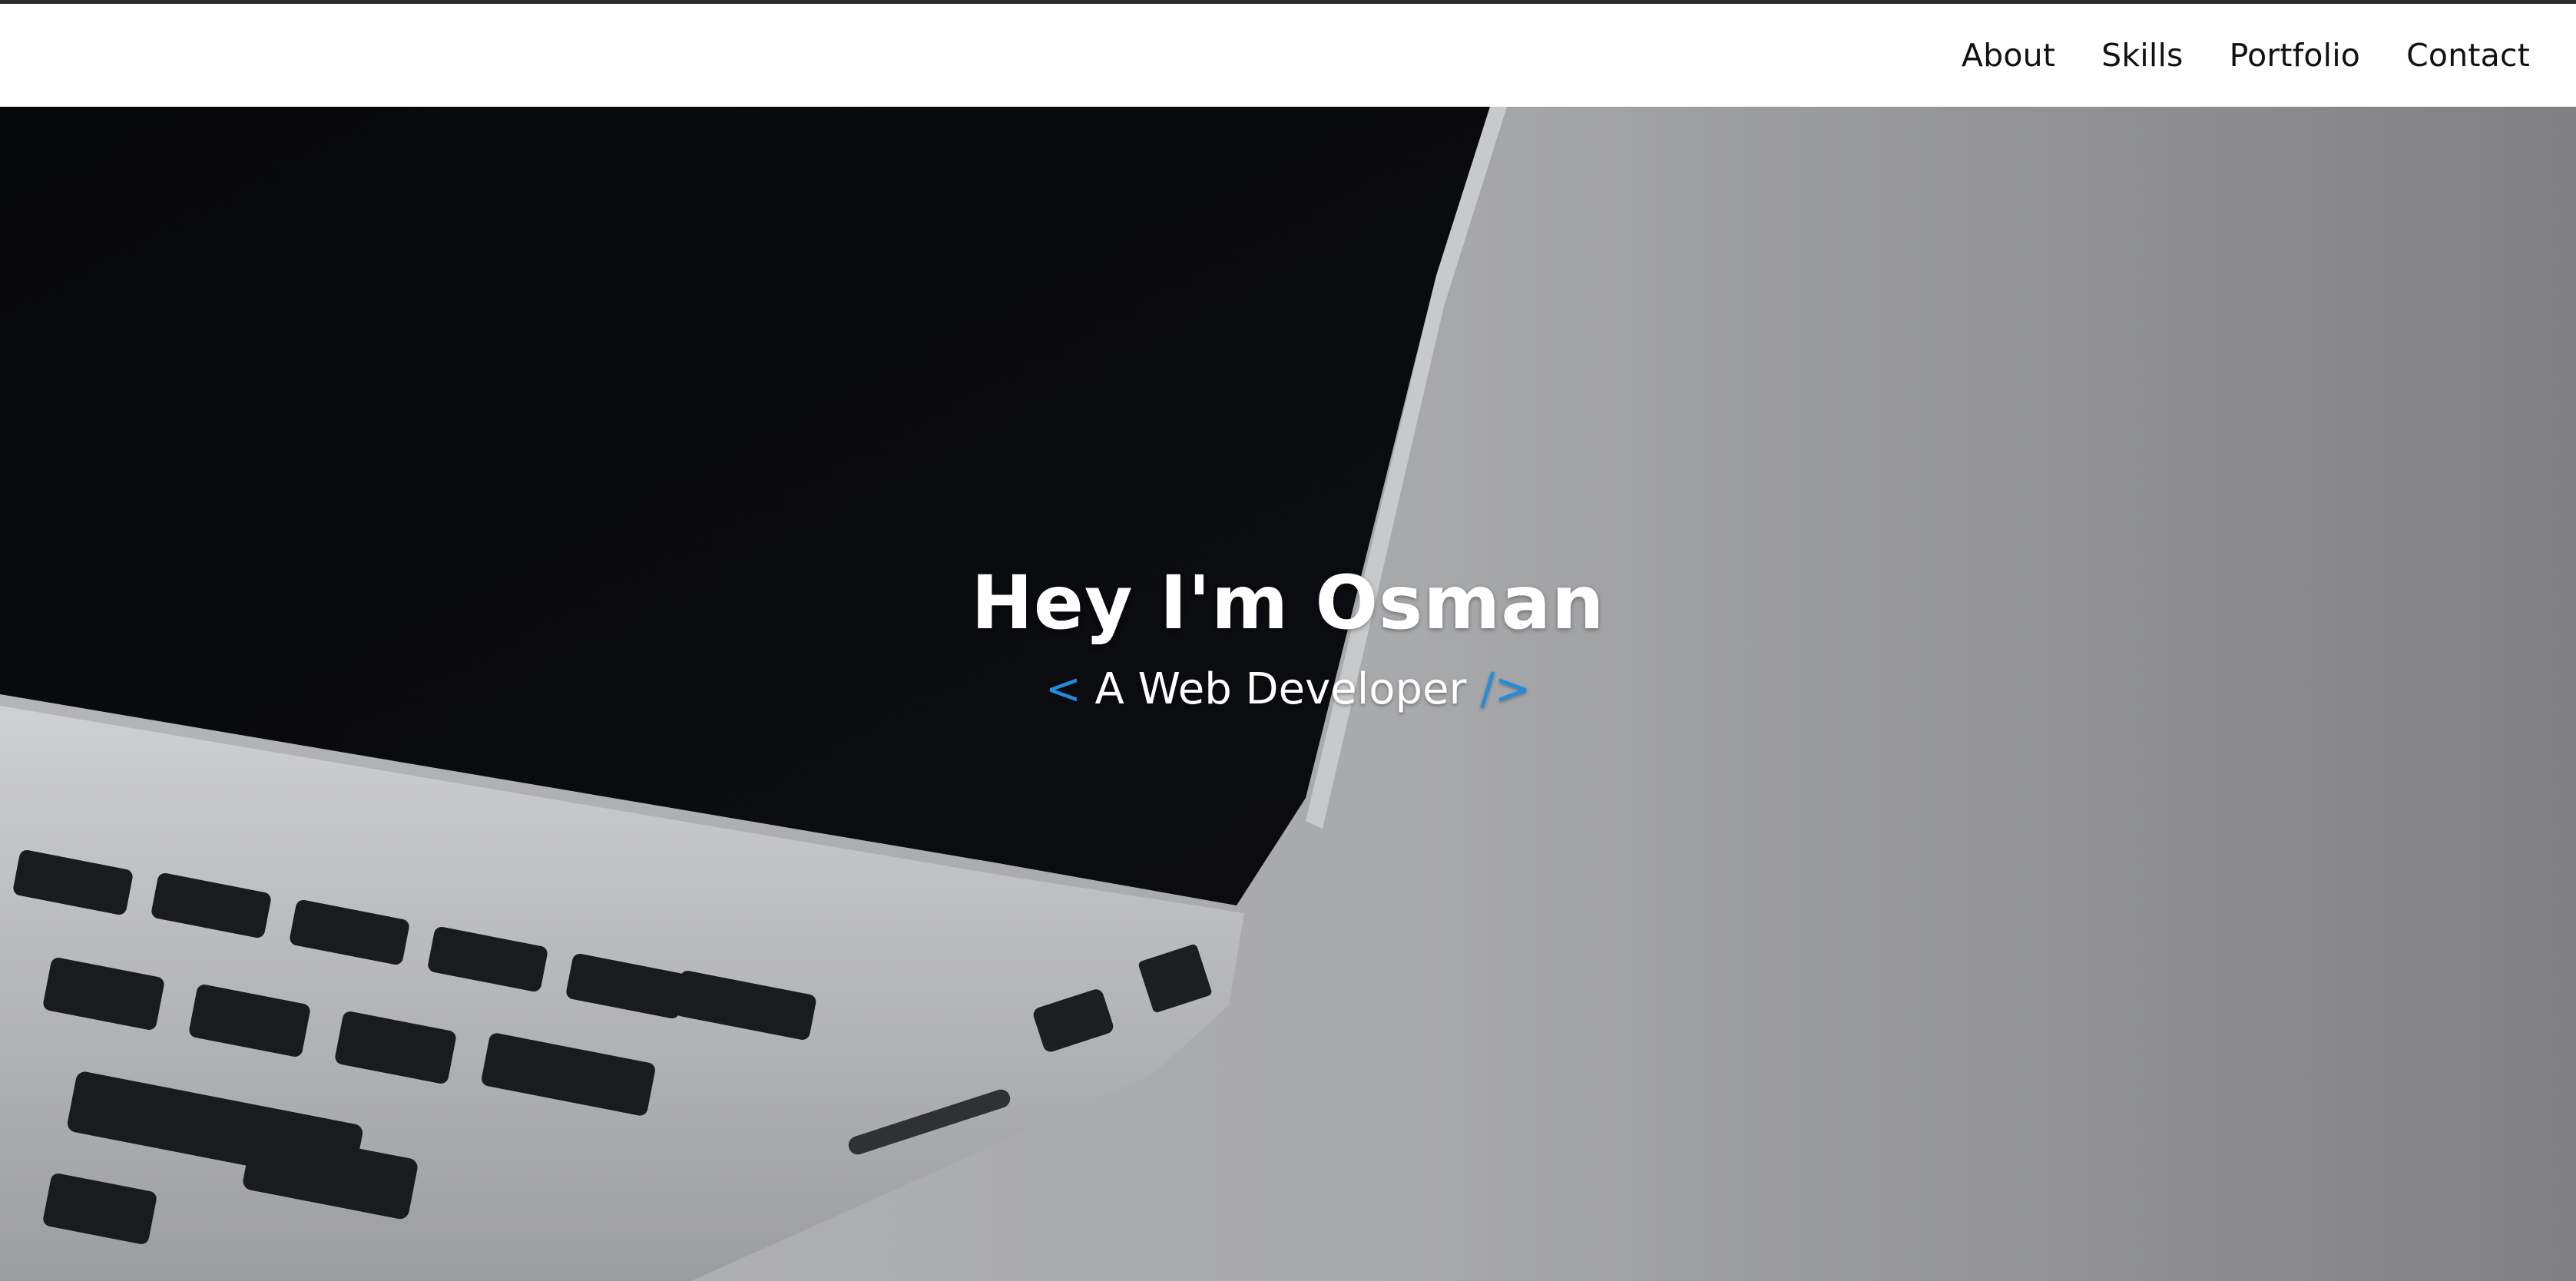  Describe the element at coordinates (1063, 689) in the screenshot. I see `open-tag-bracket: <` at that location.